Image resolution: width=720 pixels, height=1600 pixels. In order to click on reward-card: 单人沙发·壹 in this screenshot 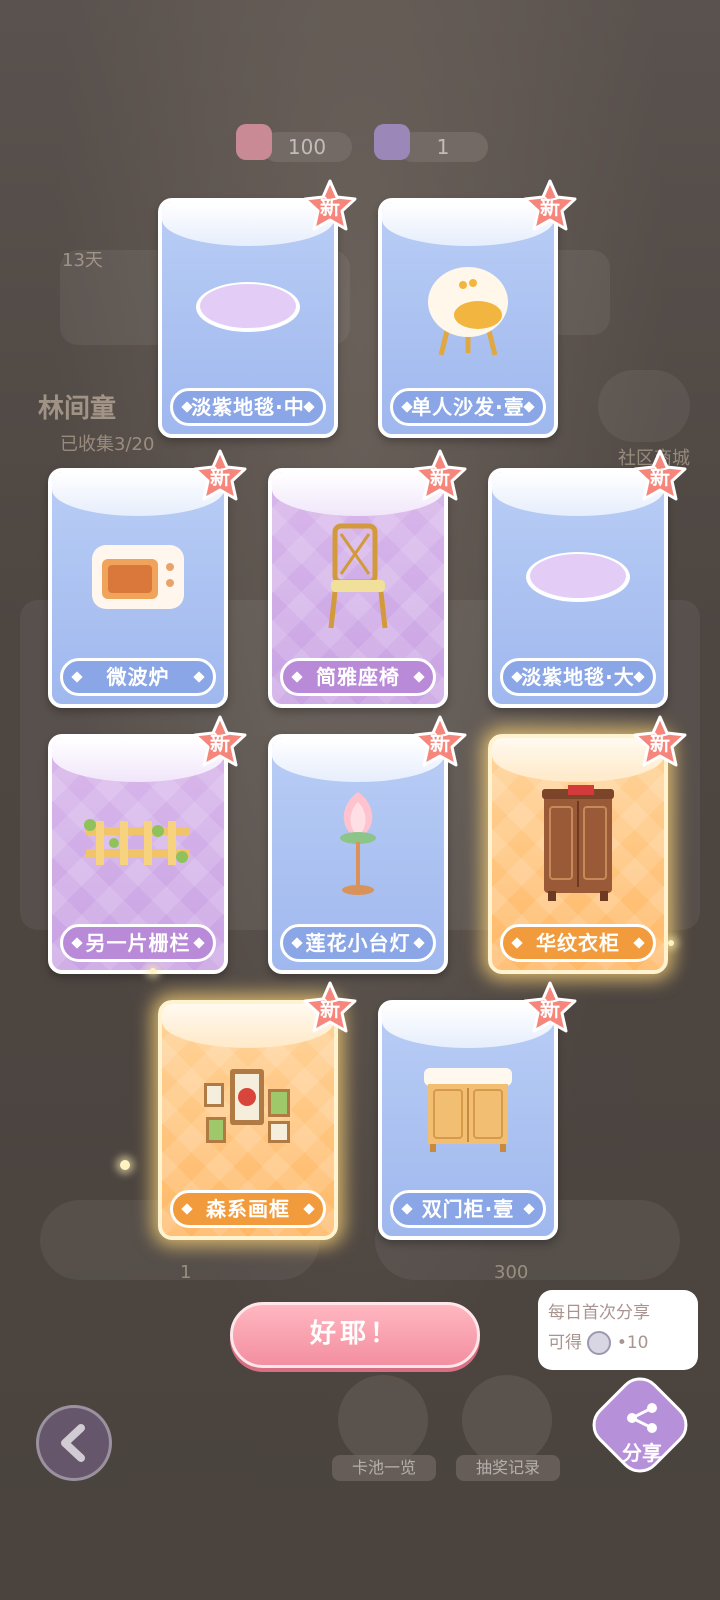, I will do `click(468, 318)`.